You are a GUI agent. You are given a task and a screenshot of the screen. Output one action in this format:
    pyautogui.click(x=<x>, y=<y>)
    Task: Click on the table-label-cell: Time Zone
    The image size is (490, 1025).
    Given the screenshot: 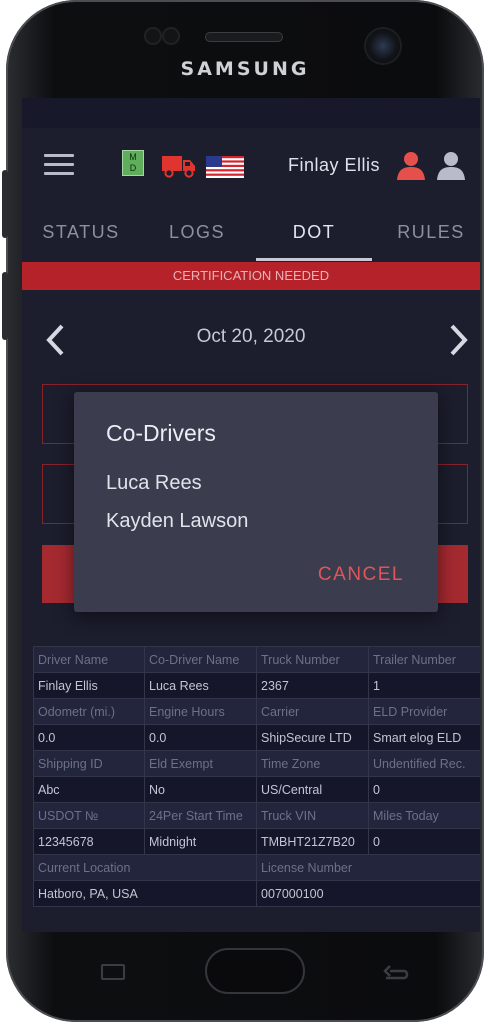 What is the action you would take?
    pyautogui.click(x=312, y=763)
    